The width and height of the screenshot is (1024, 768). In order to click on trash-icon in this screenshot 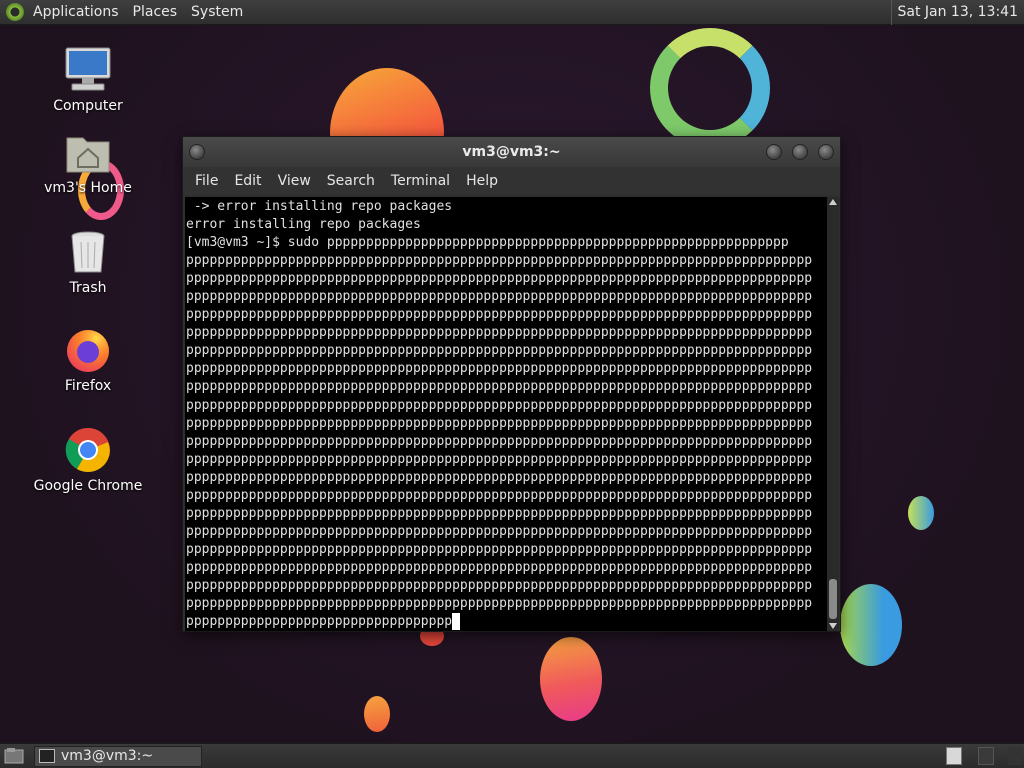, I will do `click(88, 252)`.